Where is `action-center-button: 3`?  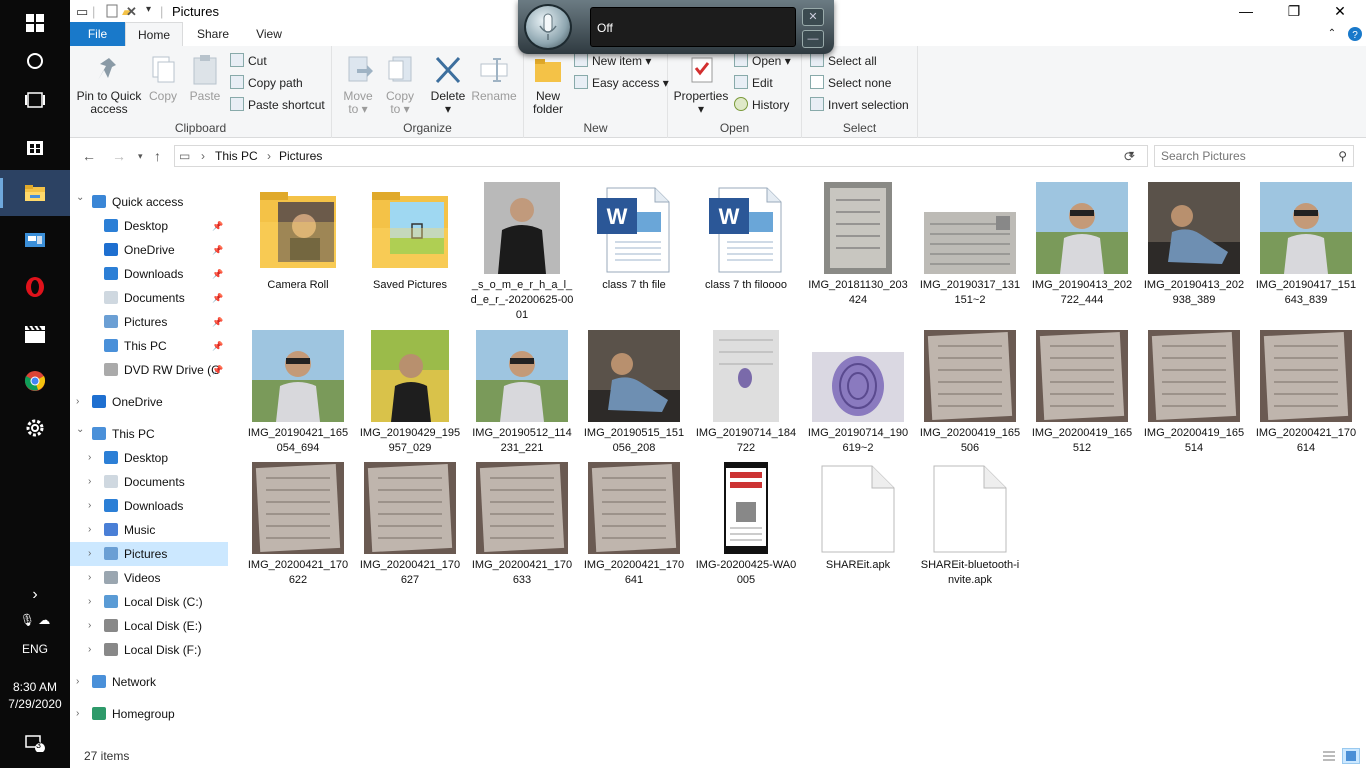 action-center-button: 3 is located at coordinates (35, 743).